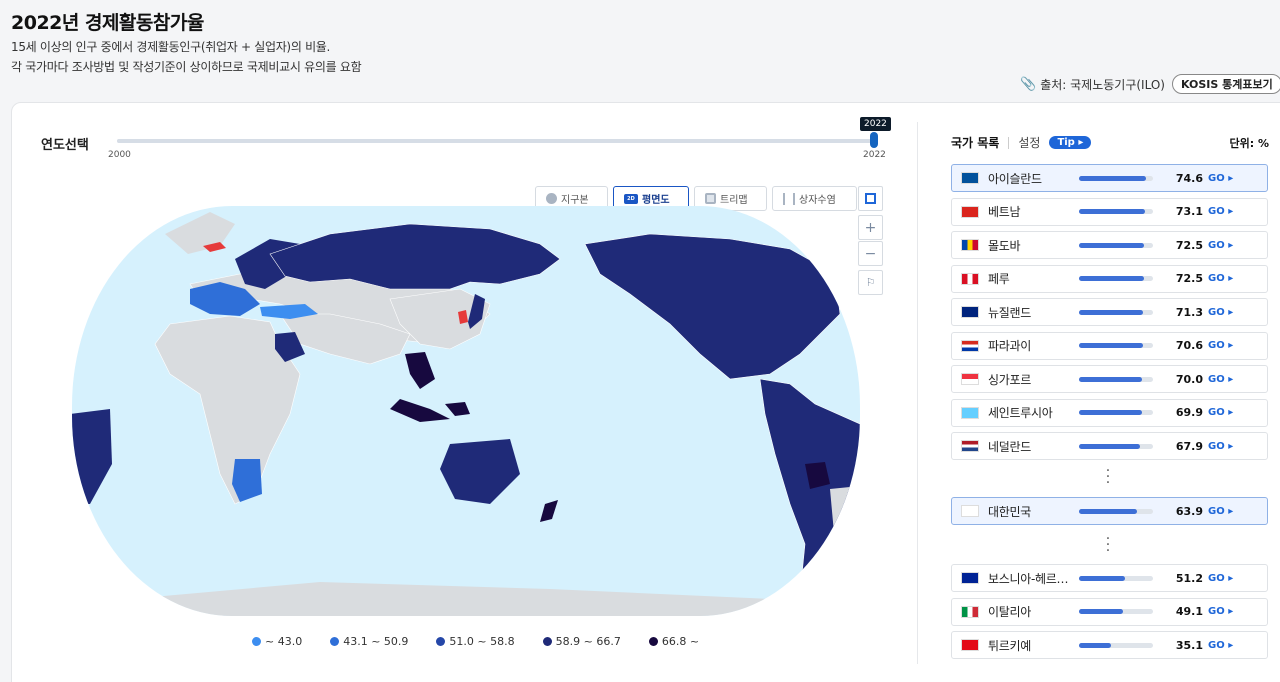 Image resolution: width=1280 pixels, height=682 pixels. What do you see at coordinates (970, 412) in the screenshot?
I see `flag-stlucia-icon` at bounding box center [970, 412].